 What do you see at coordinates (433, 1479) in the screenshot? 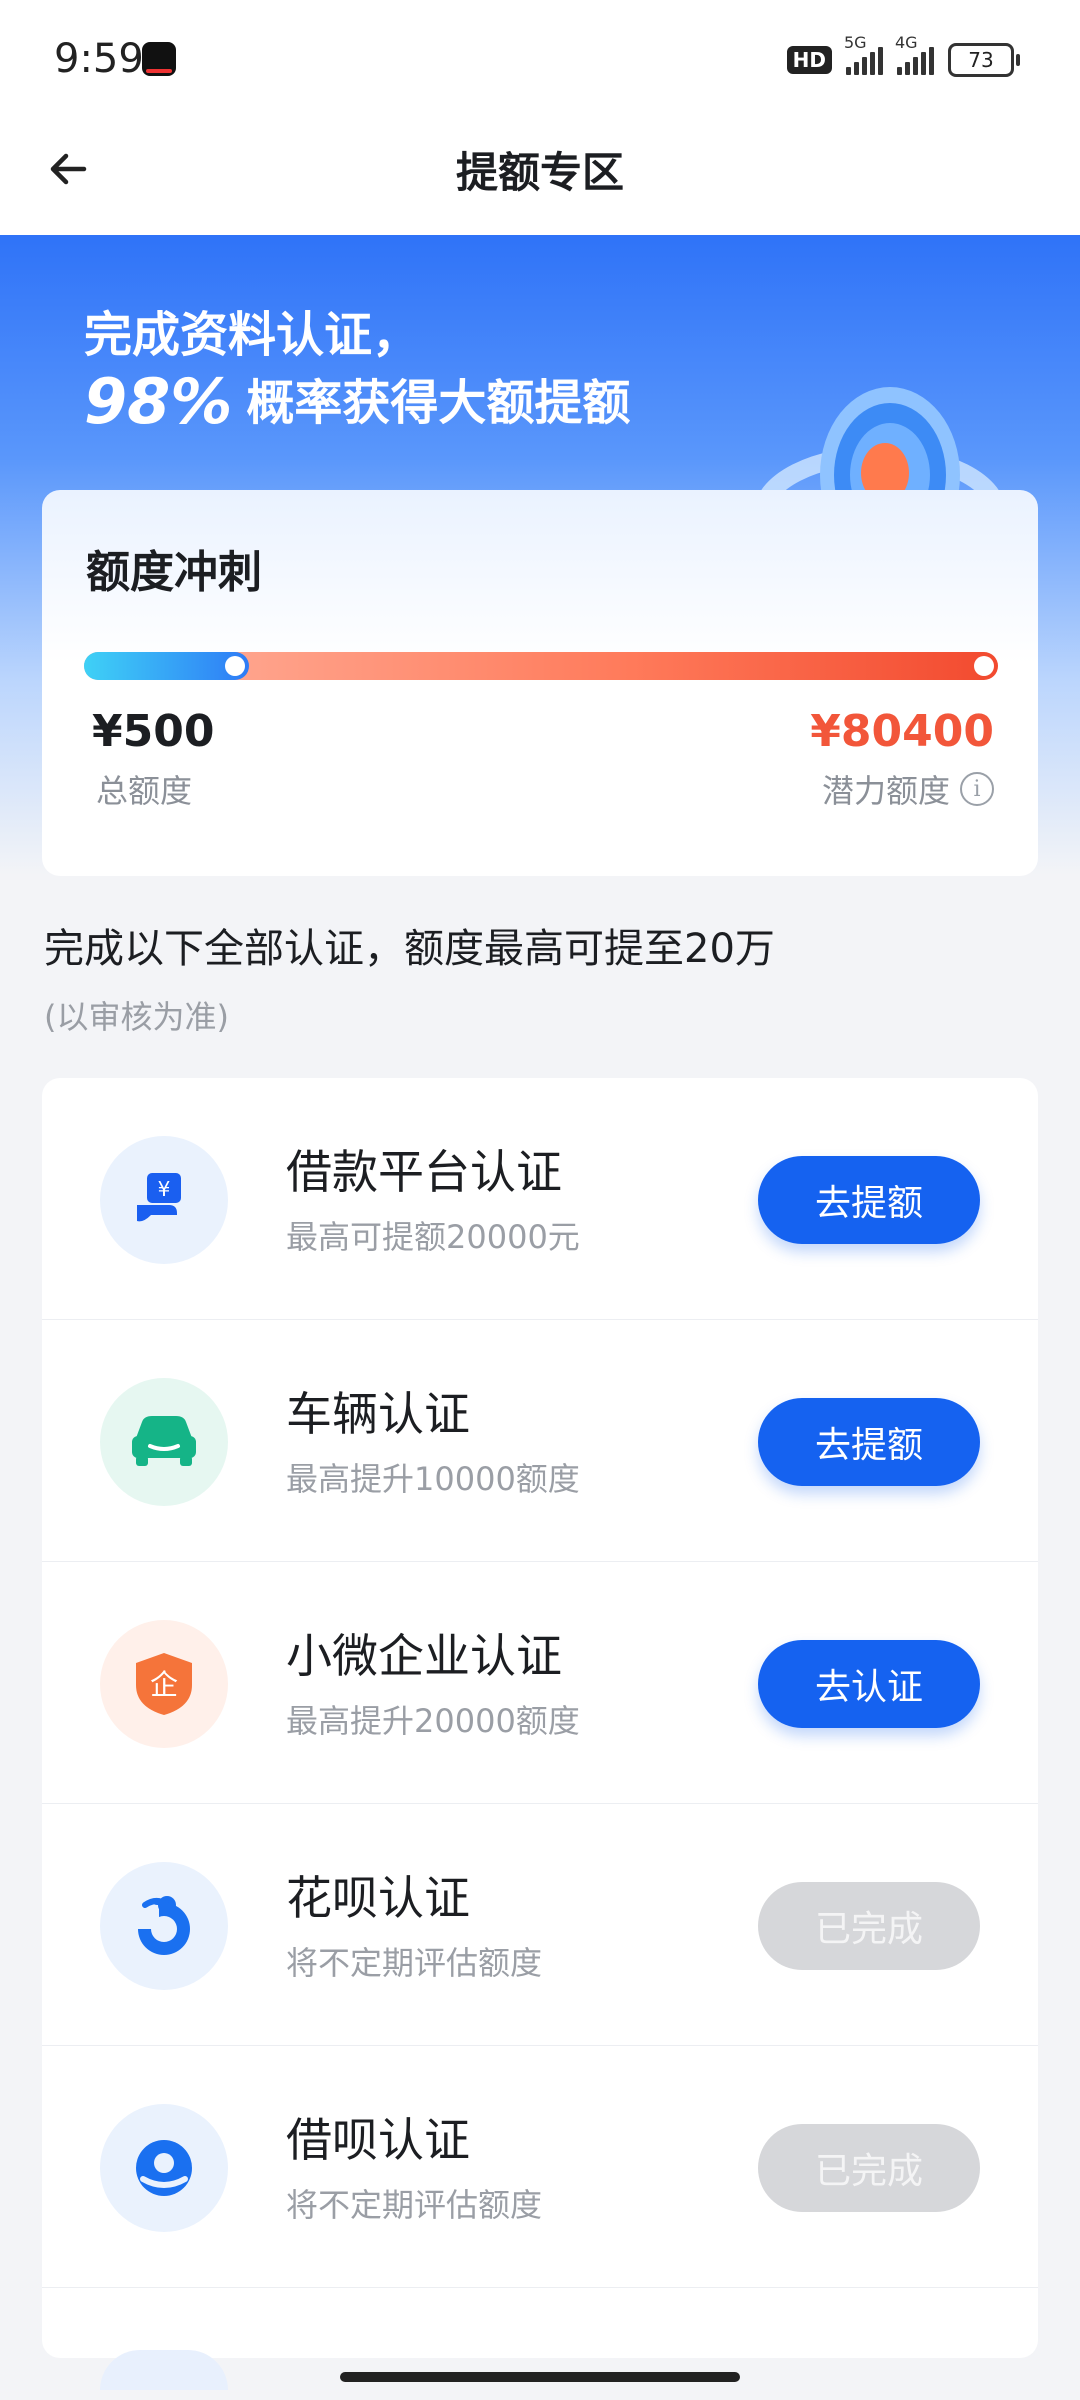
I see `cert-desc: 最高提升10000额度` at bounding box center [433, 1479].